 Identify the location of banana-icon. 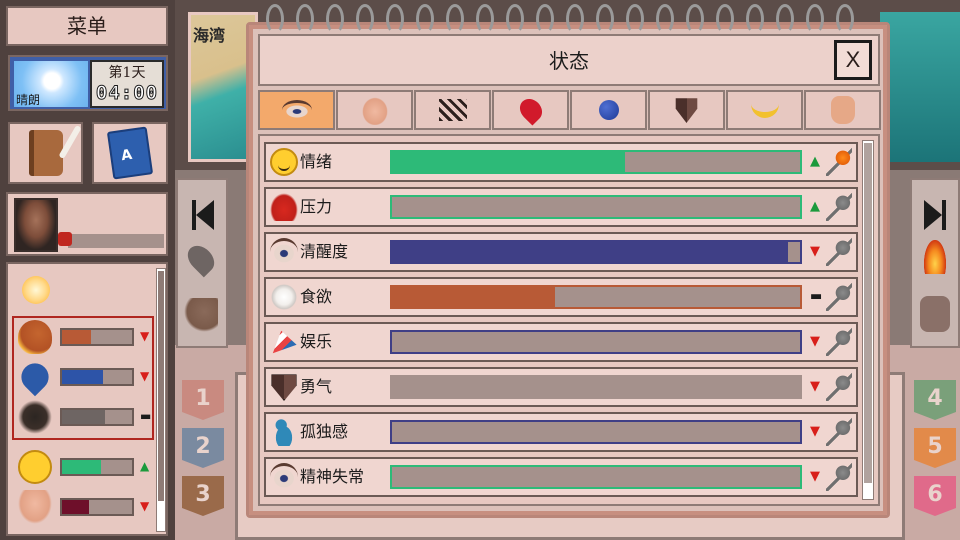
(764, 110).